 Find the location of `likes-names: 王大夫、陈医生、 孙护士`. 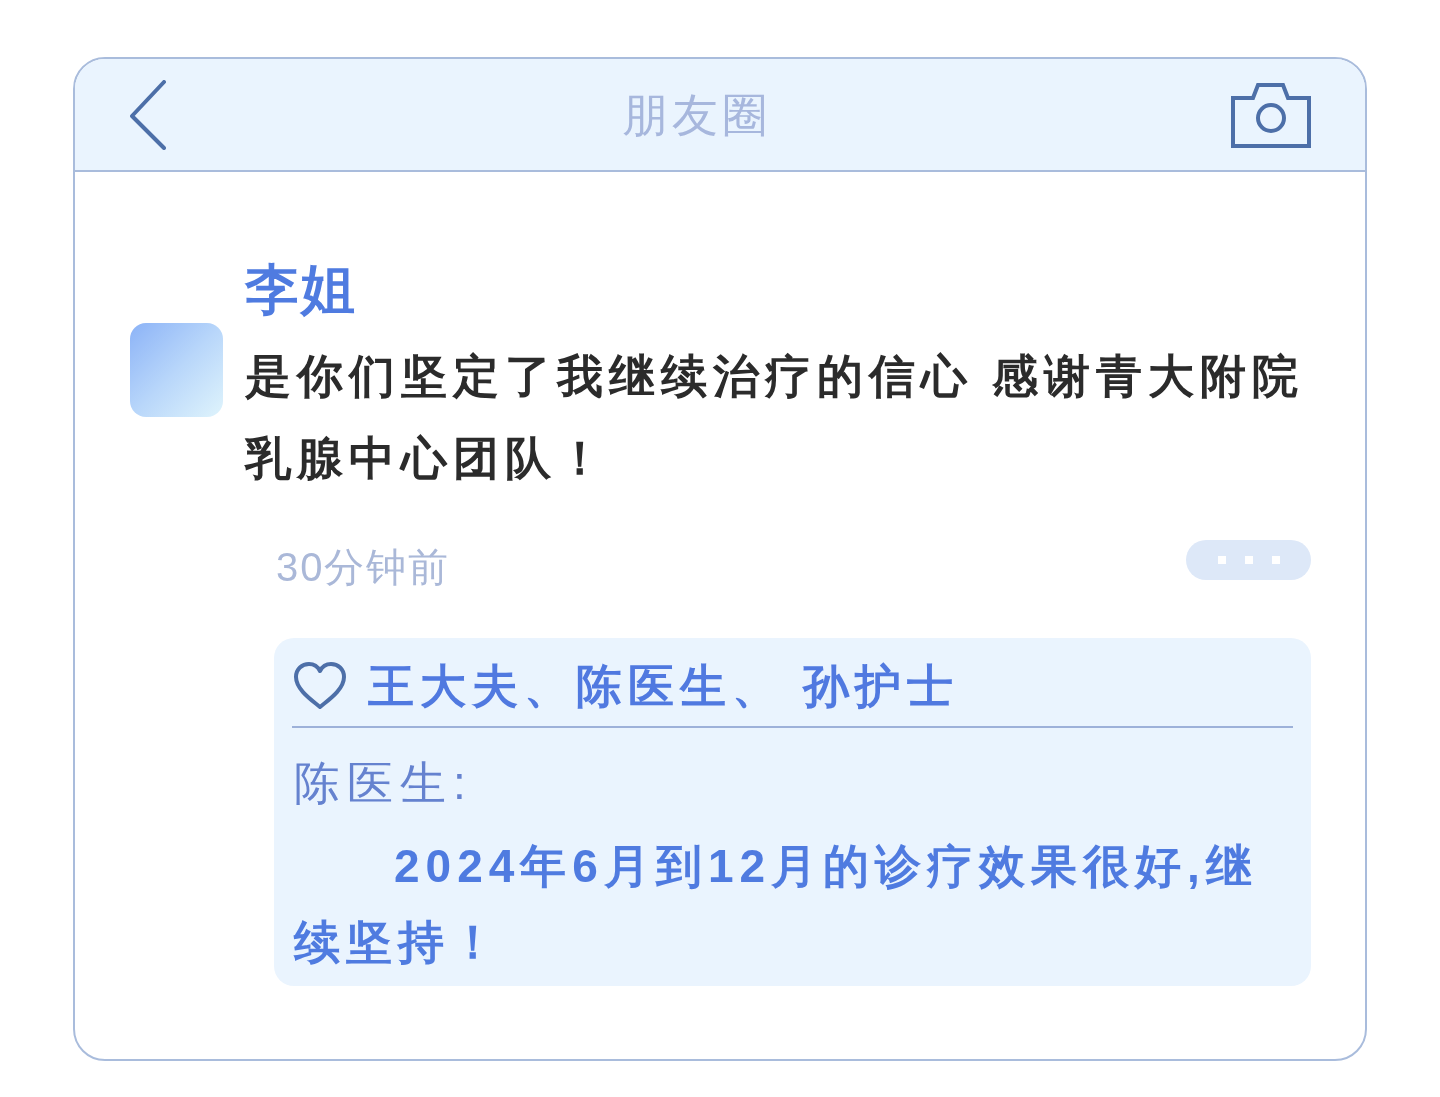

likes-names: 王大夫、陈医生、 孙护士 is located at coordinates (663, 686).